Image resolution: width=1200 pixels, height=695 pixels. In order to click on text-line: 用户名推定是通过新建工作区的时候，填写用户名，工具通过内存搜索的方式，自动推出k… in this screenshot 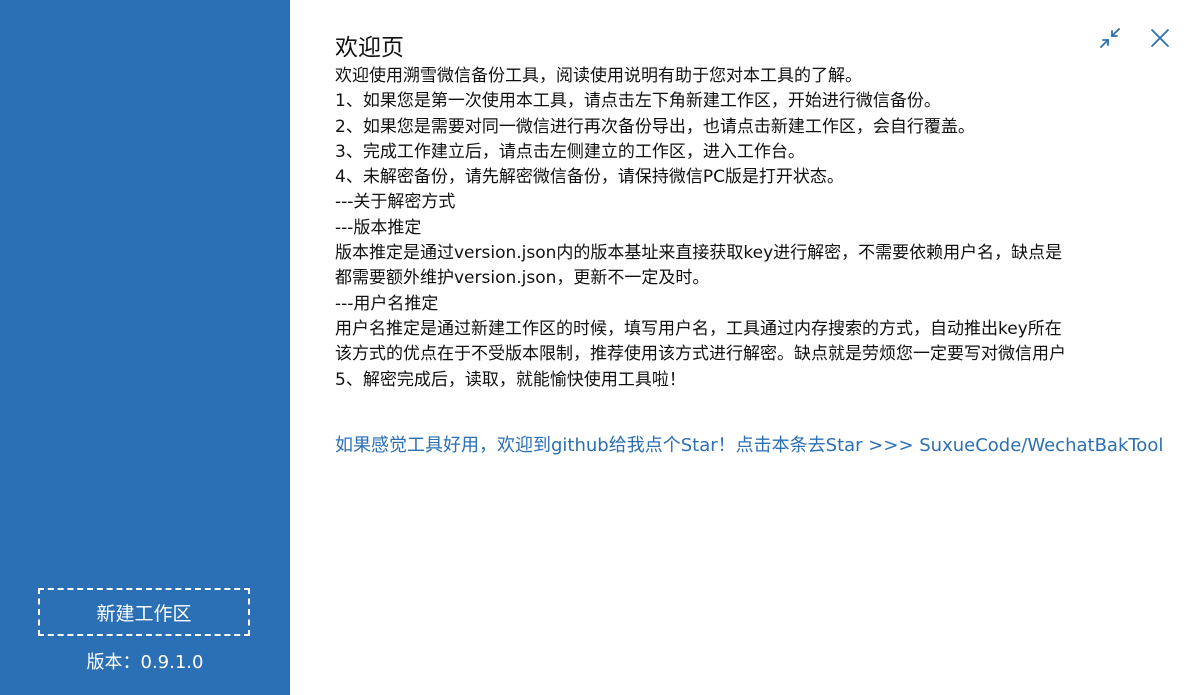, I will do `click(698, 328)`.